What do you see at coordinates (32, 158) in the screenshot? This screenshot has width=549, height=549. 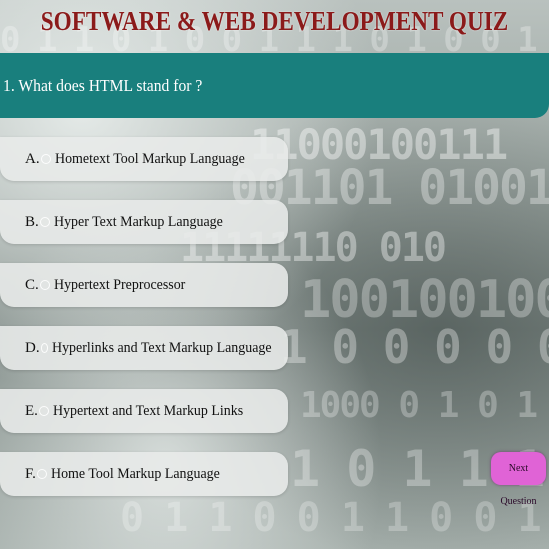 I see `option-letter: A.` at bounding box center [32, 158].